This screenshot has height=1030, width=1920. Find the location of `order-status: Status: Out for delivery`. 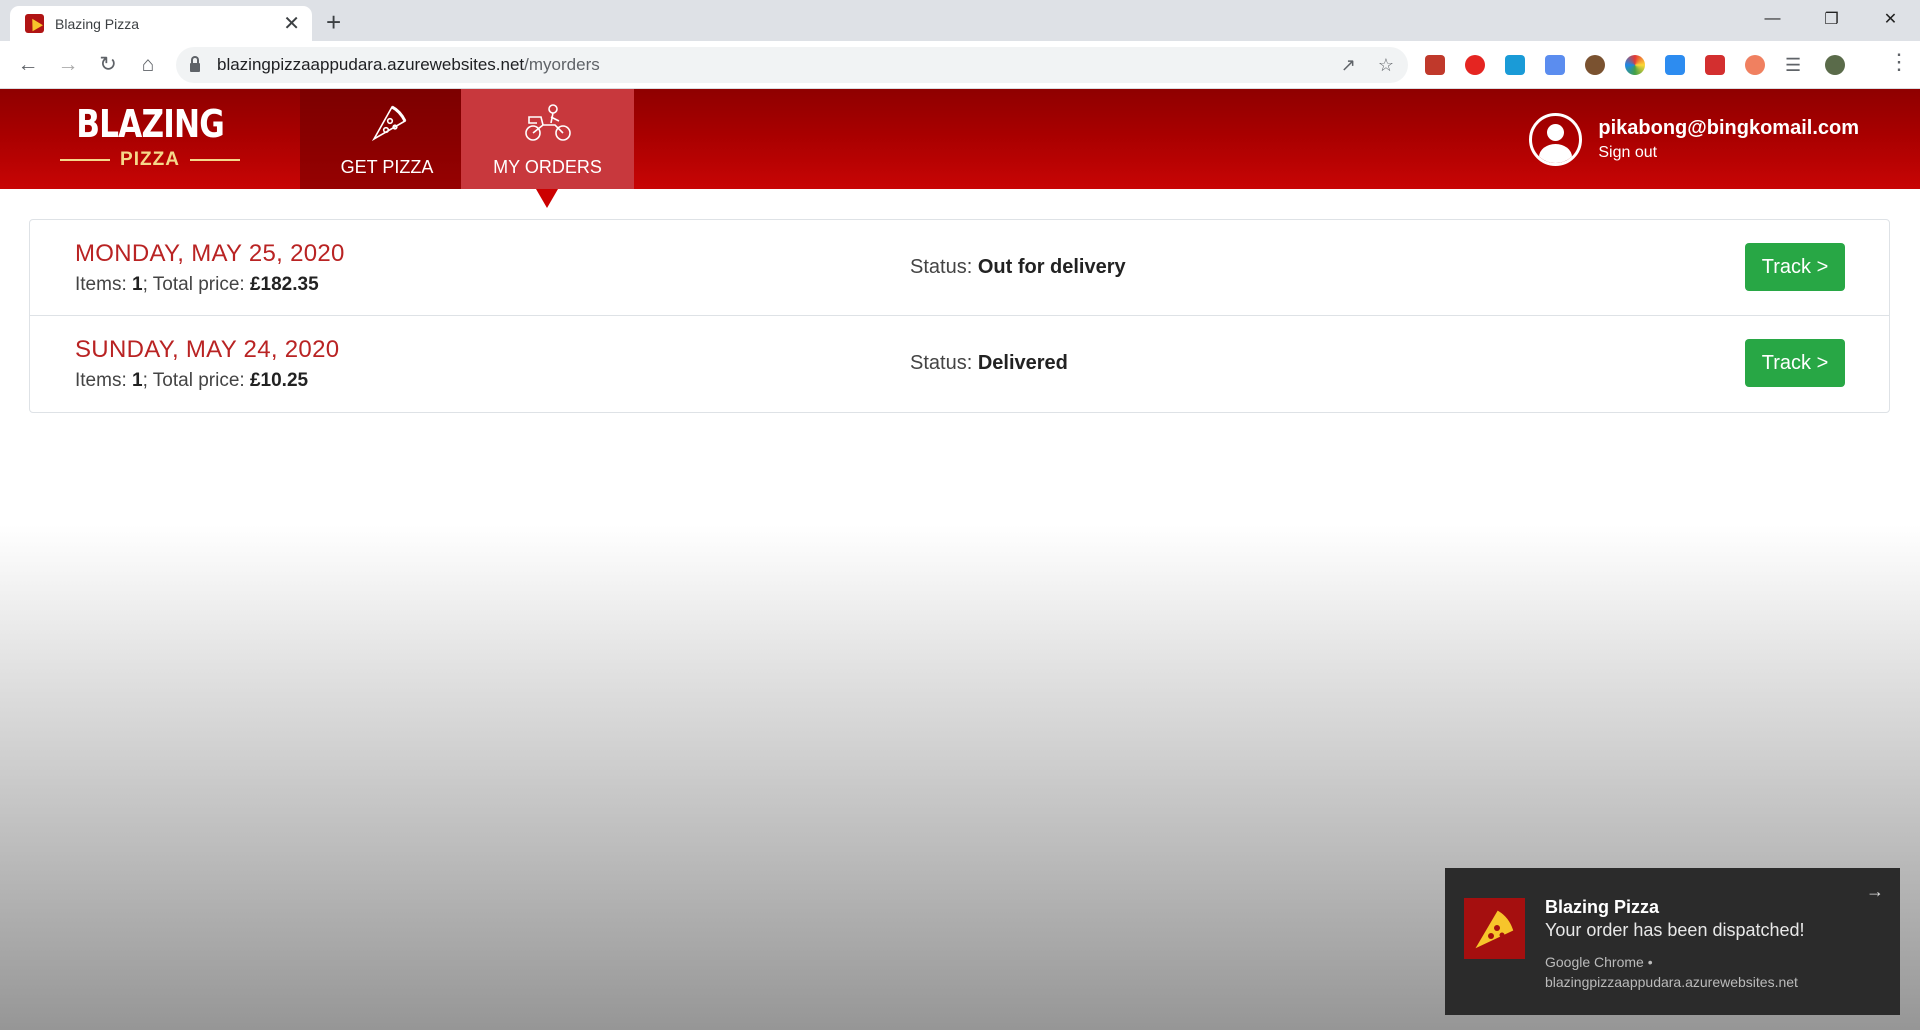

order-status: Status: Out for delivery is located at coordinates (1018, 267).